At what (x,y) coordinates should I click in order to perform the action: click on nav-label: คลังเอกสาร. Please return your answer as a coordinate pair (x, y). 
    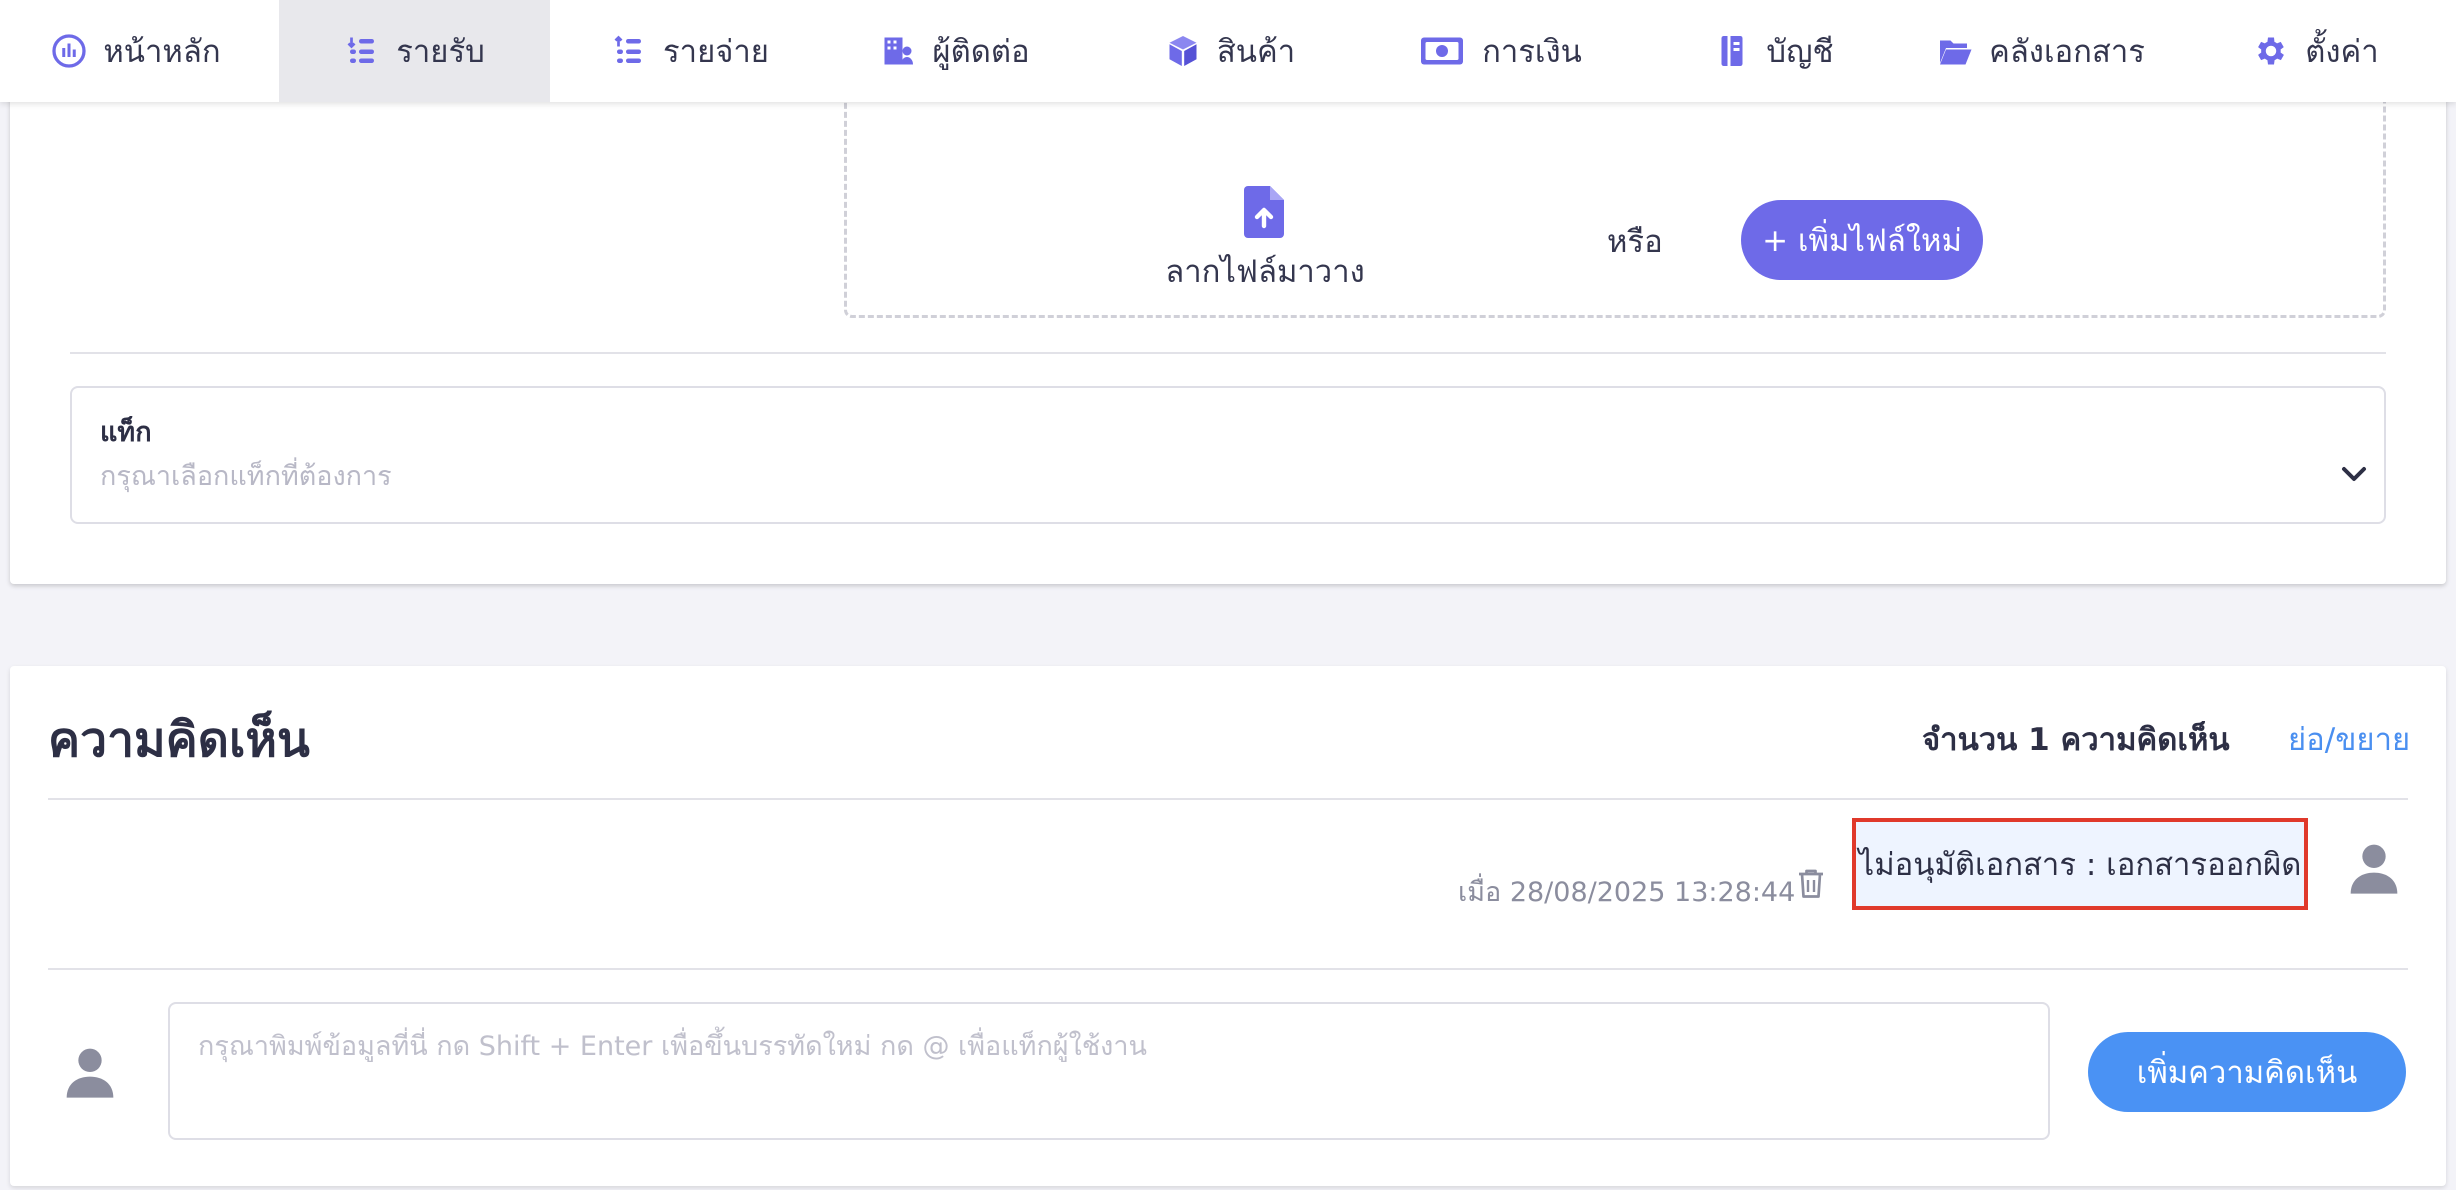
    Looking at the image, I should click on (2067, 52).